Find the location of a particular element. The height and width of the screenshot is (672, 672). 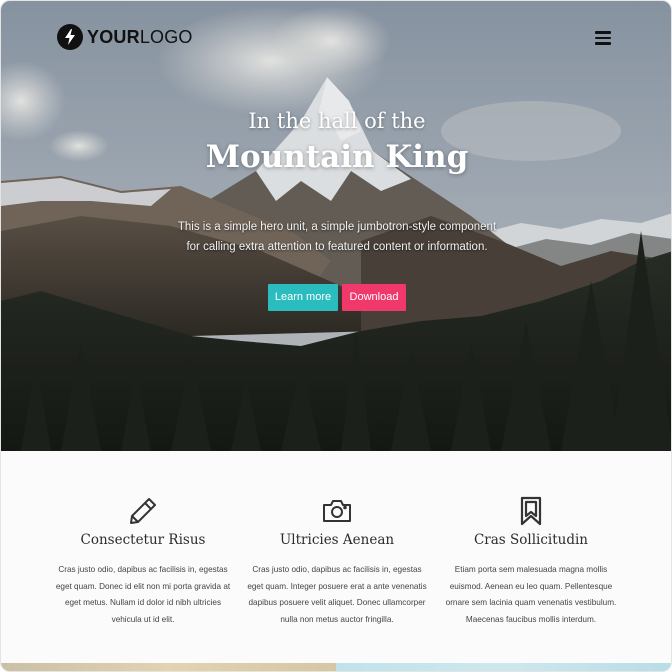

hero-title-line-1: In the hall of the is located at coordinates (337, 121).